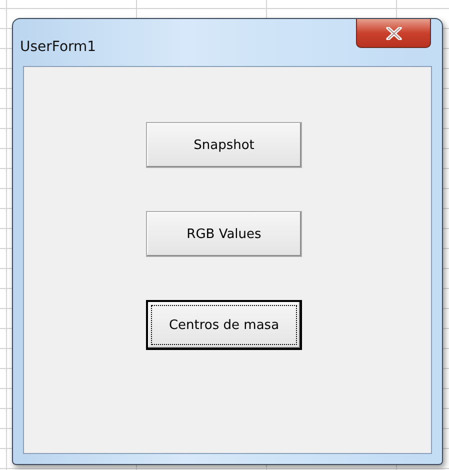 The height and width of the screenshot is (470, 449). I want to click on close-button, so click(393, 33).